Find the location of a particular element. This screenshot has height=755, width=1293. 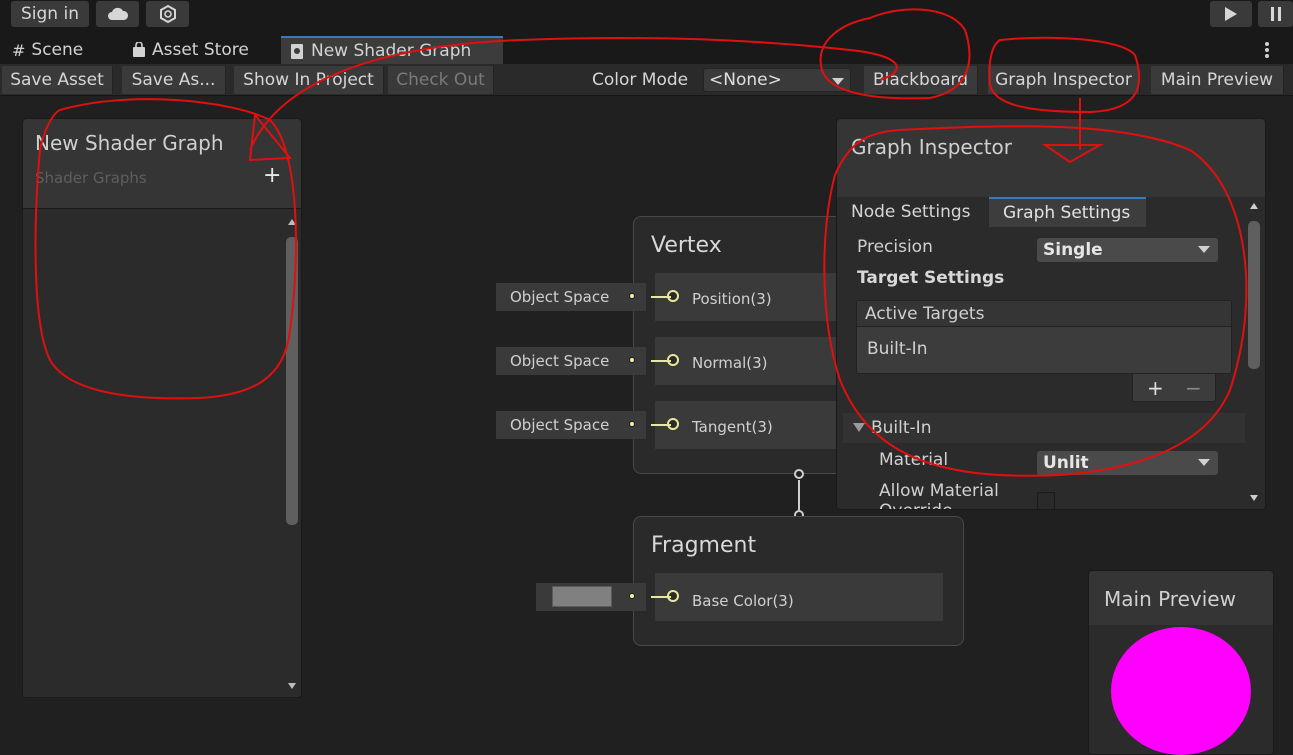

annotation-arrow-swoop is located at coordinates (573, 94).